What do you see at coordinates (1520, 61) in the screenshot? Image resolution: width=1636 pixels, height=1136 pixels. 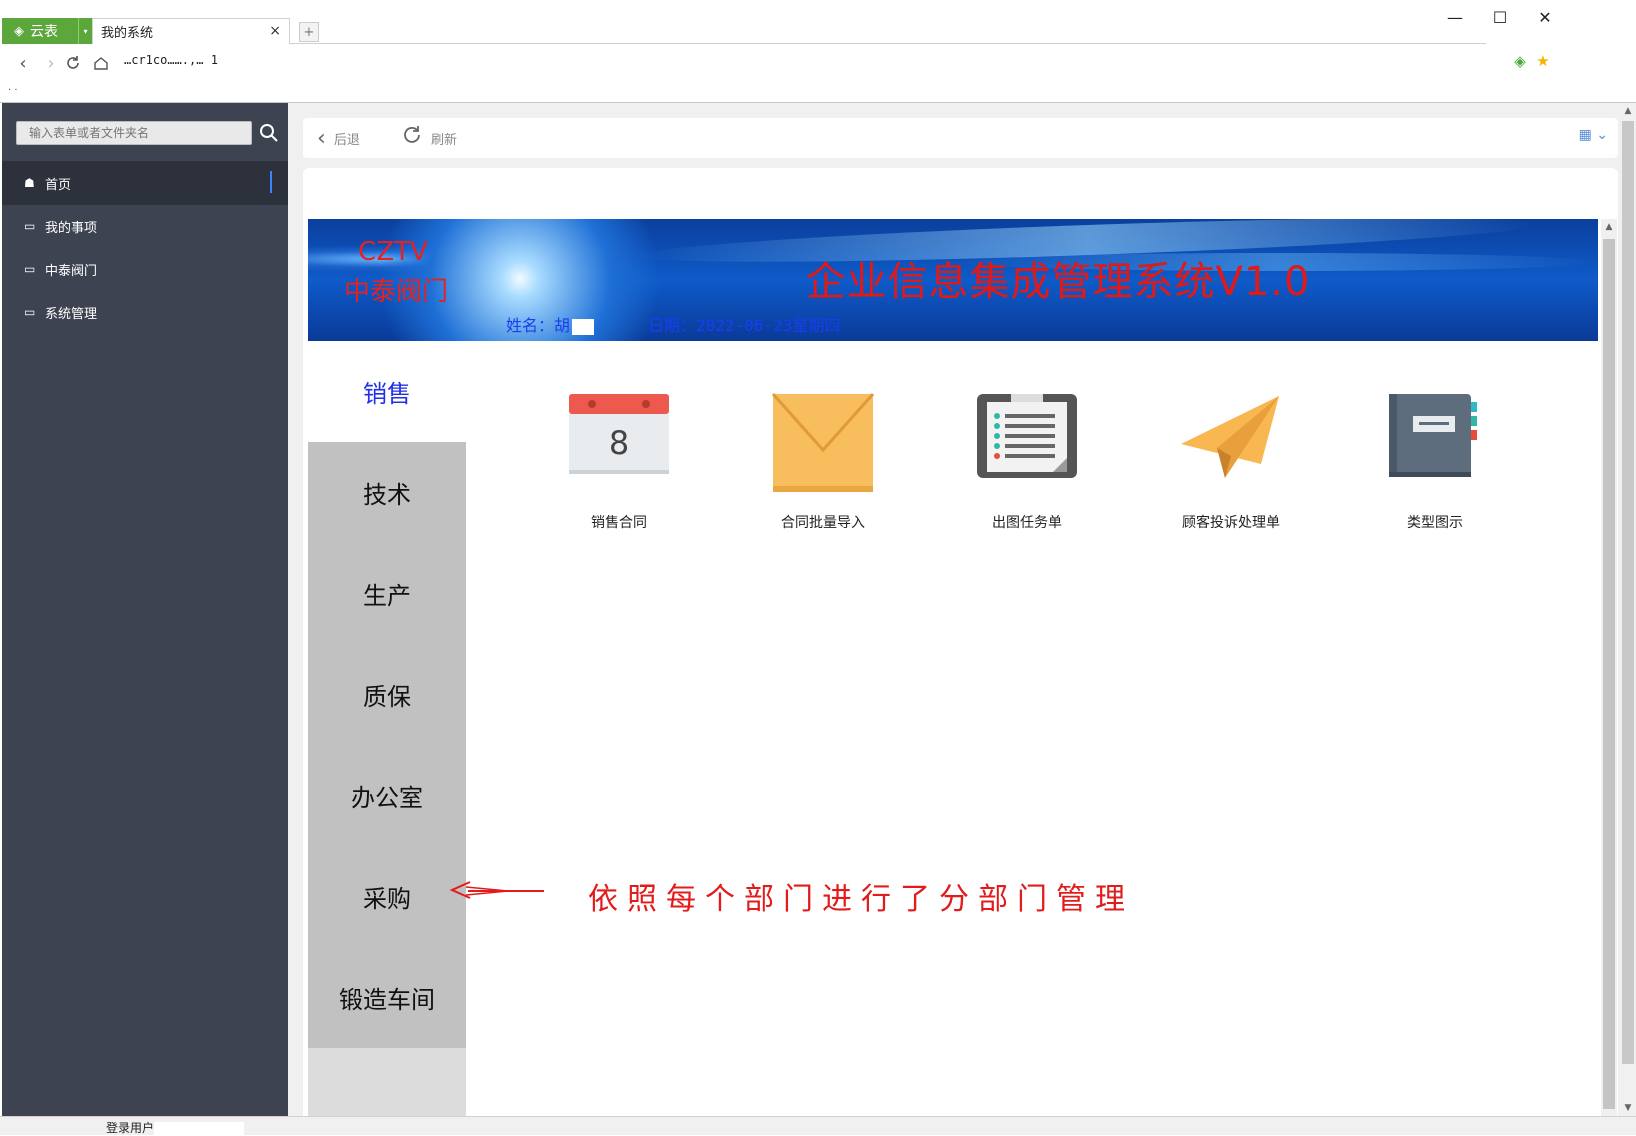 I see `extension-icon: ◈` at bounding box center [1520, 61].